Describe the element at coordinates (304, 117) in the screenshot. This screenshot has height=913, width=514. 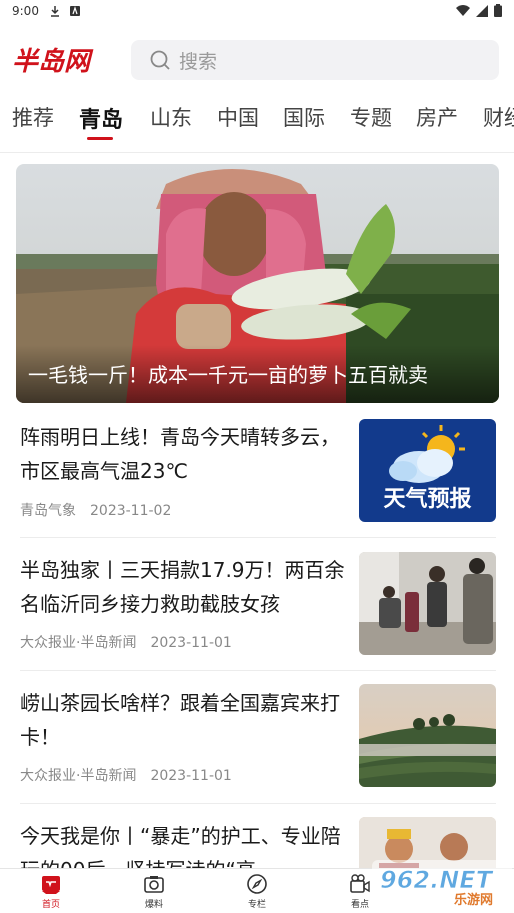
I see `tab-international: 国际` at that location.